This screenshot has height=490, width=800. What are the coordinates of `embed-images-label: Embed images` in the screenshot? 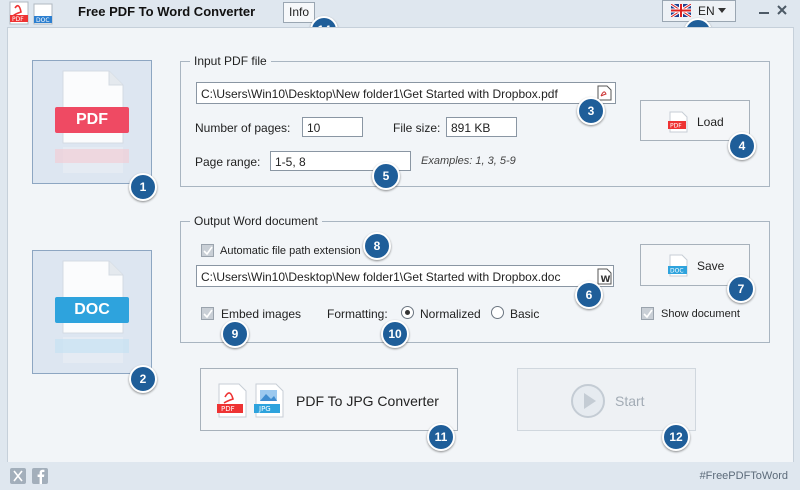 It's located at (261, 314).